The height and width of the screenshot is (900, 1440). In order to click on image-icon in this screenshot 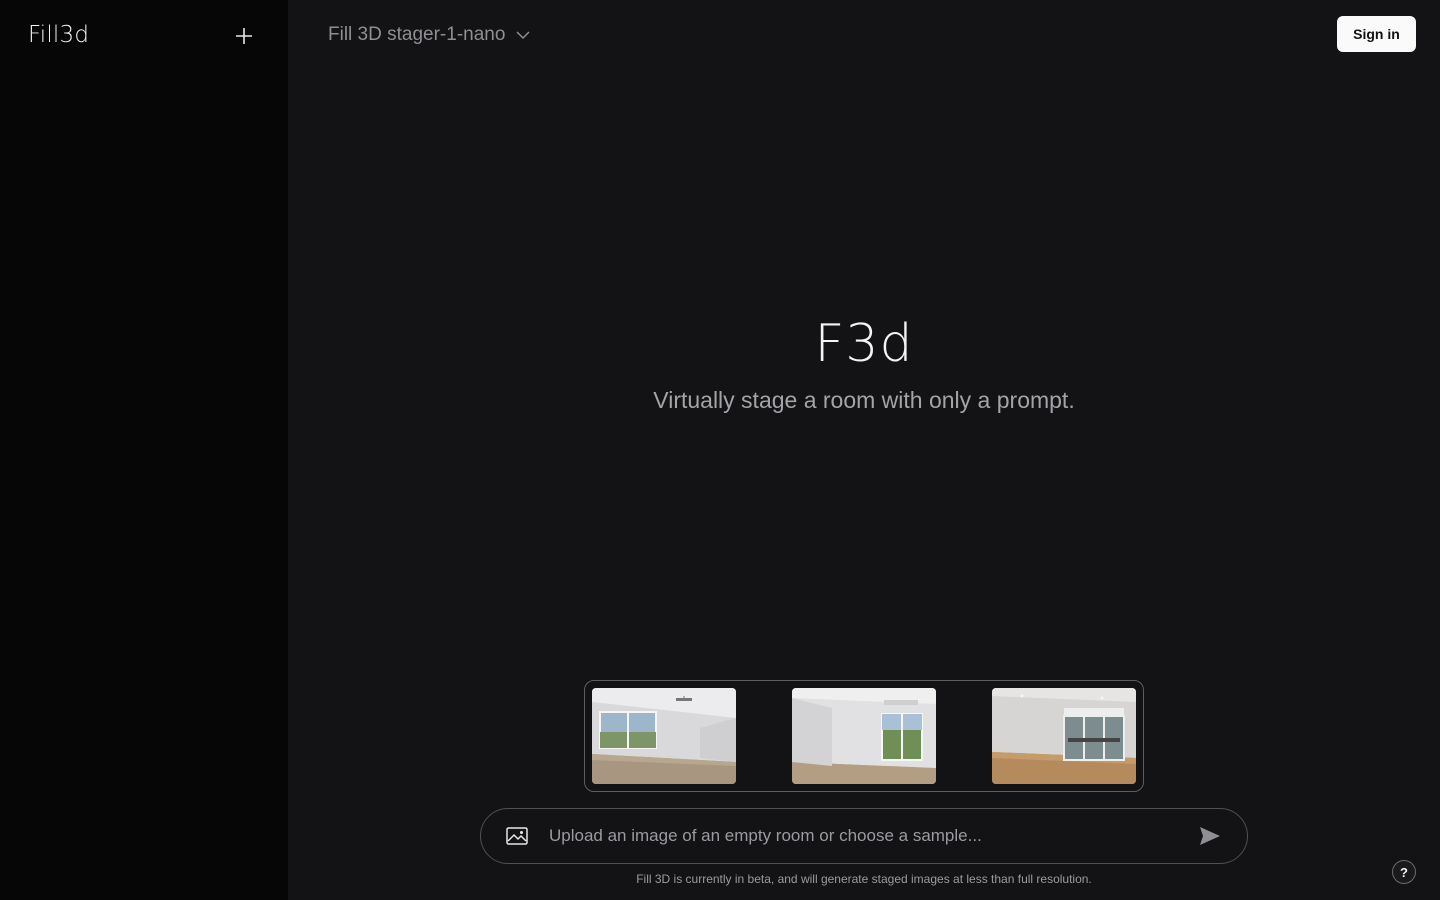, I will do `click(517, 836)`.